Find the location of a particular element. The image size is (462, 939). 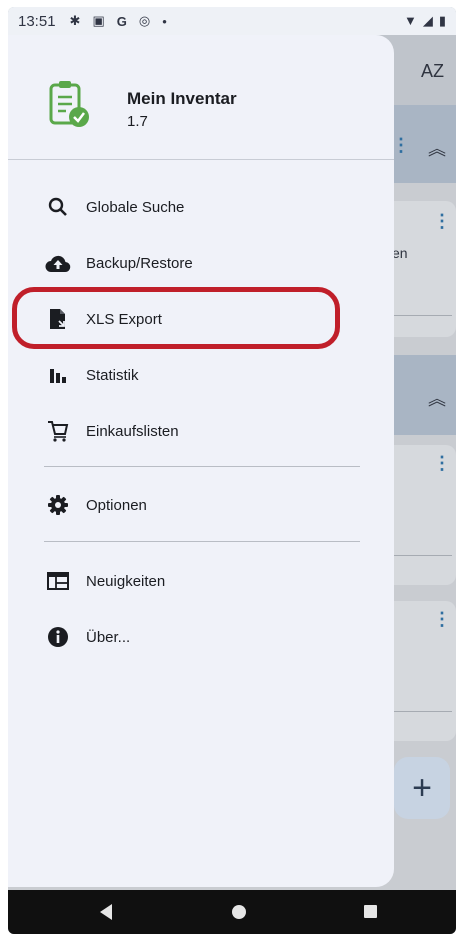

app-name: Mein Inventar is located at coordinates (182, 98).